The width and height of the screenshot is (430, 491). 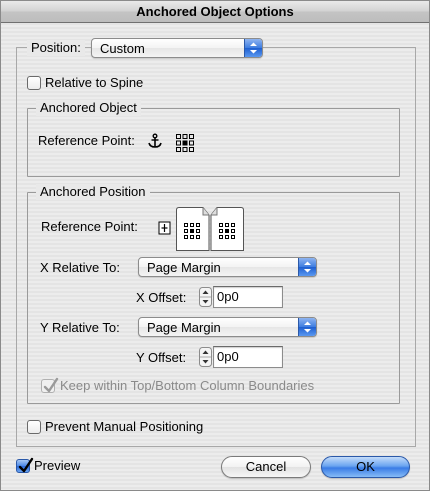 I want to click on ok-button: OK, so click(x=365, y=467).